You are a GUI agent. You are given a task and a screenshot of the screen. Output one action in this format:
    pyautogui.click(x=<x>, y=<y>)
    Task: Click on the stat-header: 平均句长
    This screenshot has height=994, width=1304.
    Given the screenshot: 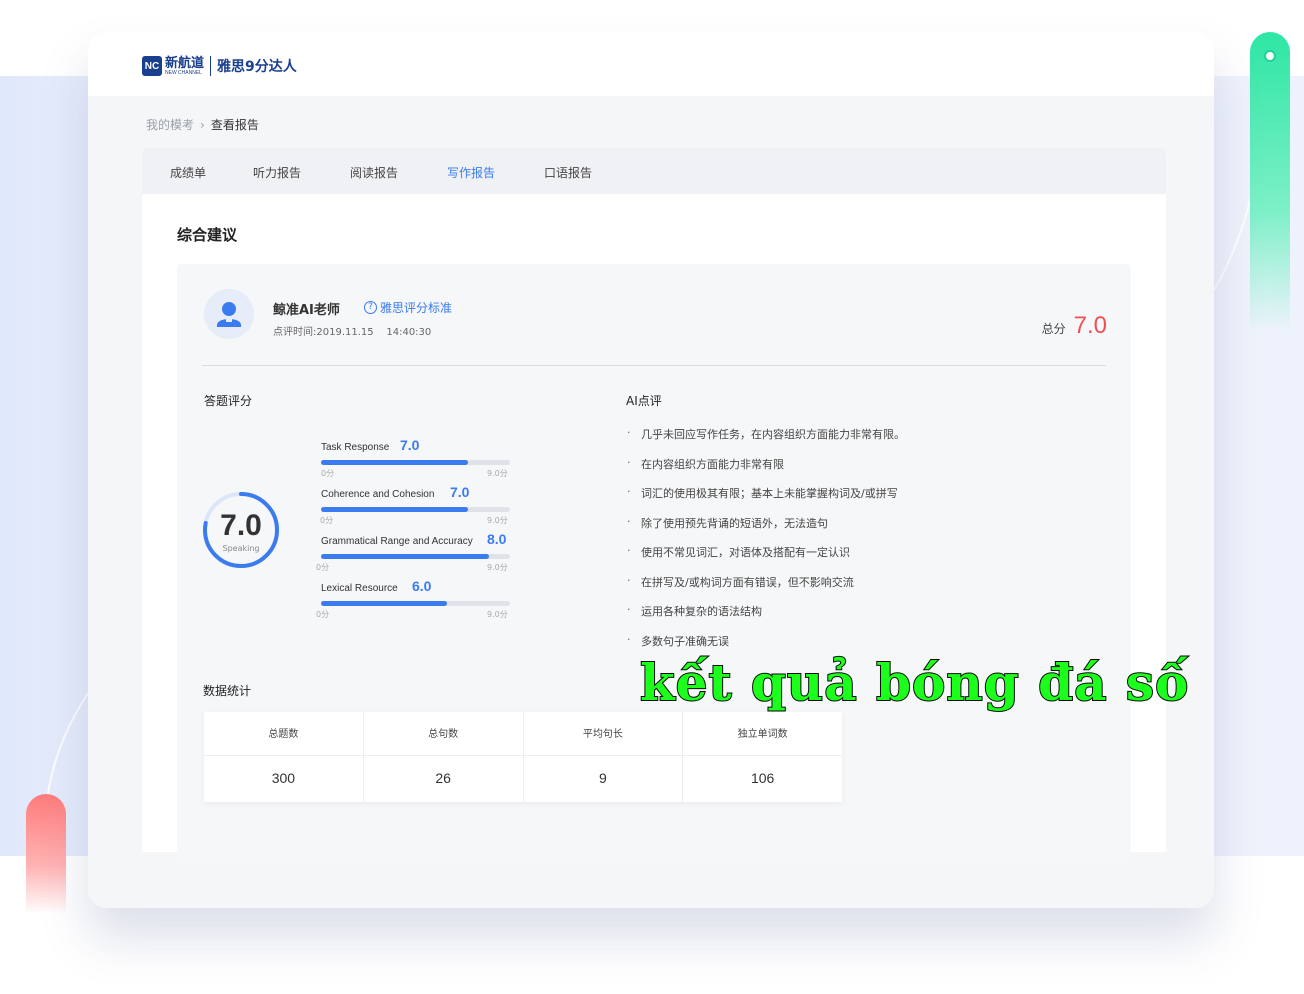 What is the action you would take?
    pyautogui.click(x=603, y=734)
    